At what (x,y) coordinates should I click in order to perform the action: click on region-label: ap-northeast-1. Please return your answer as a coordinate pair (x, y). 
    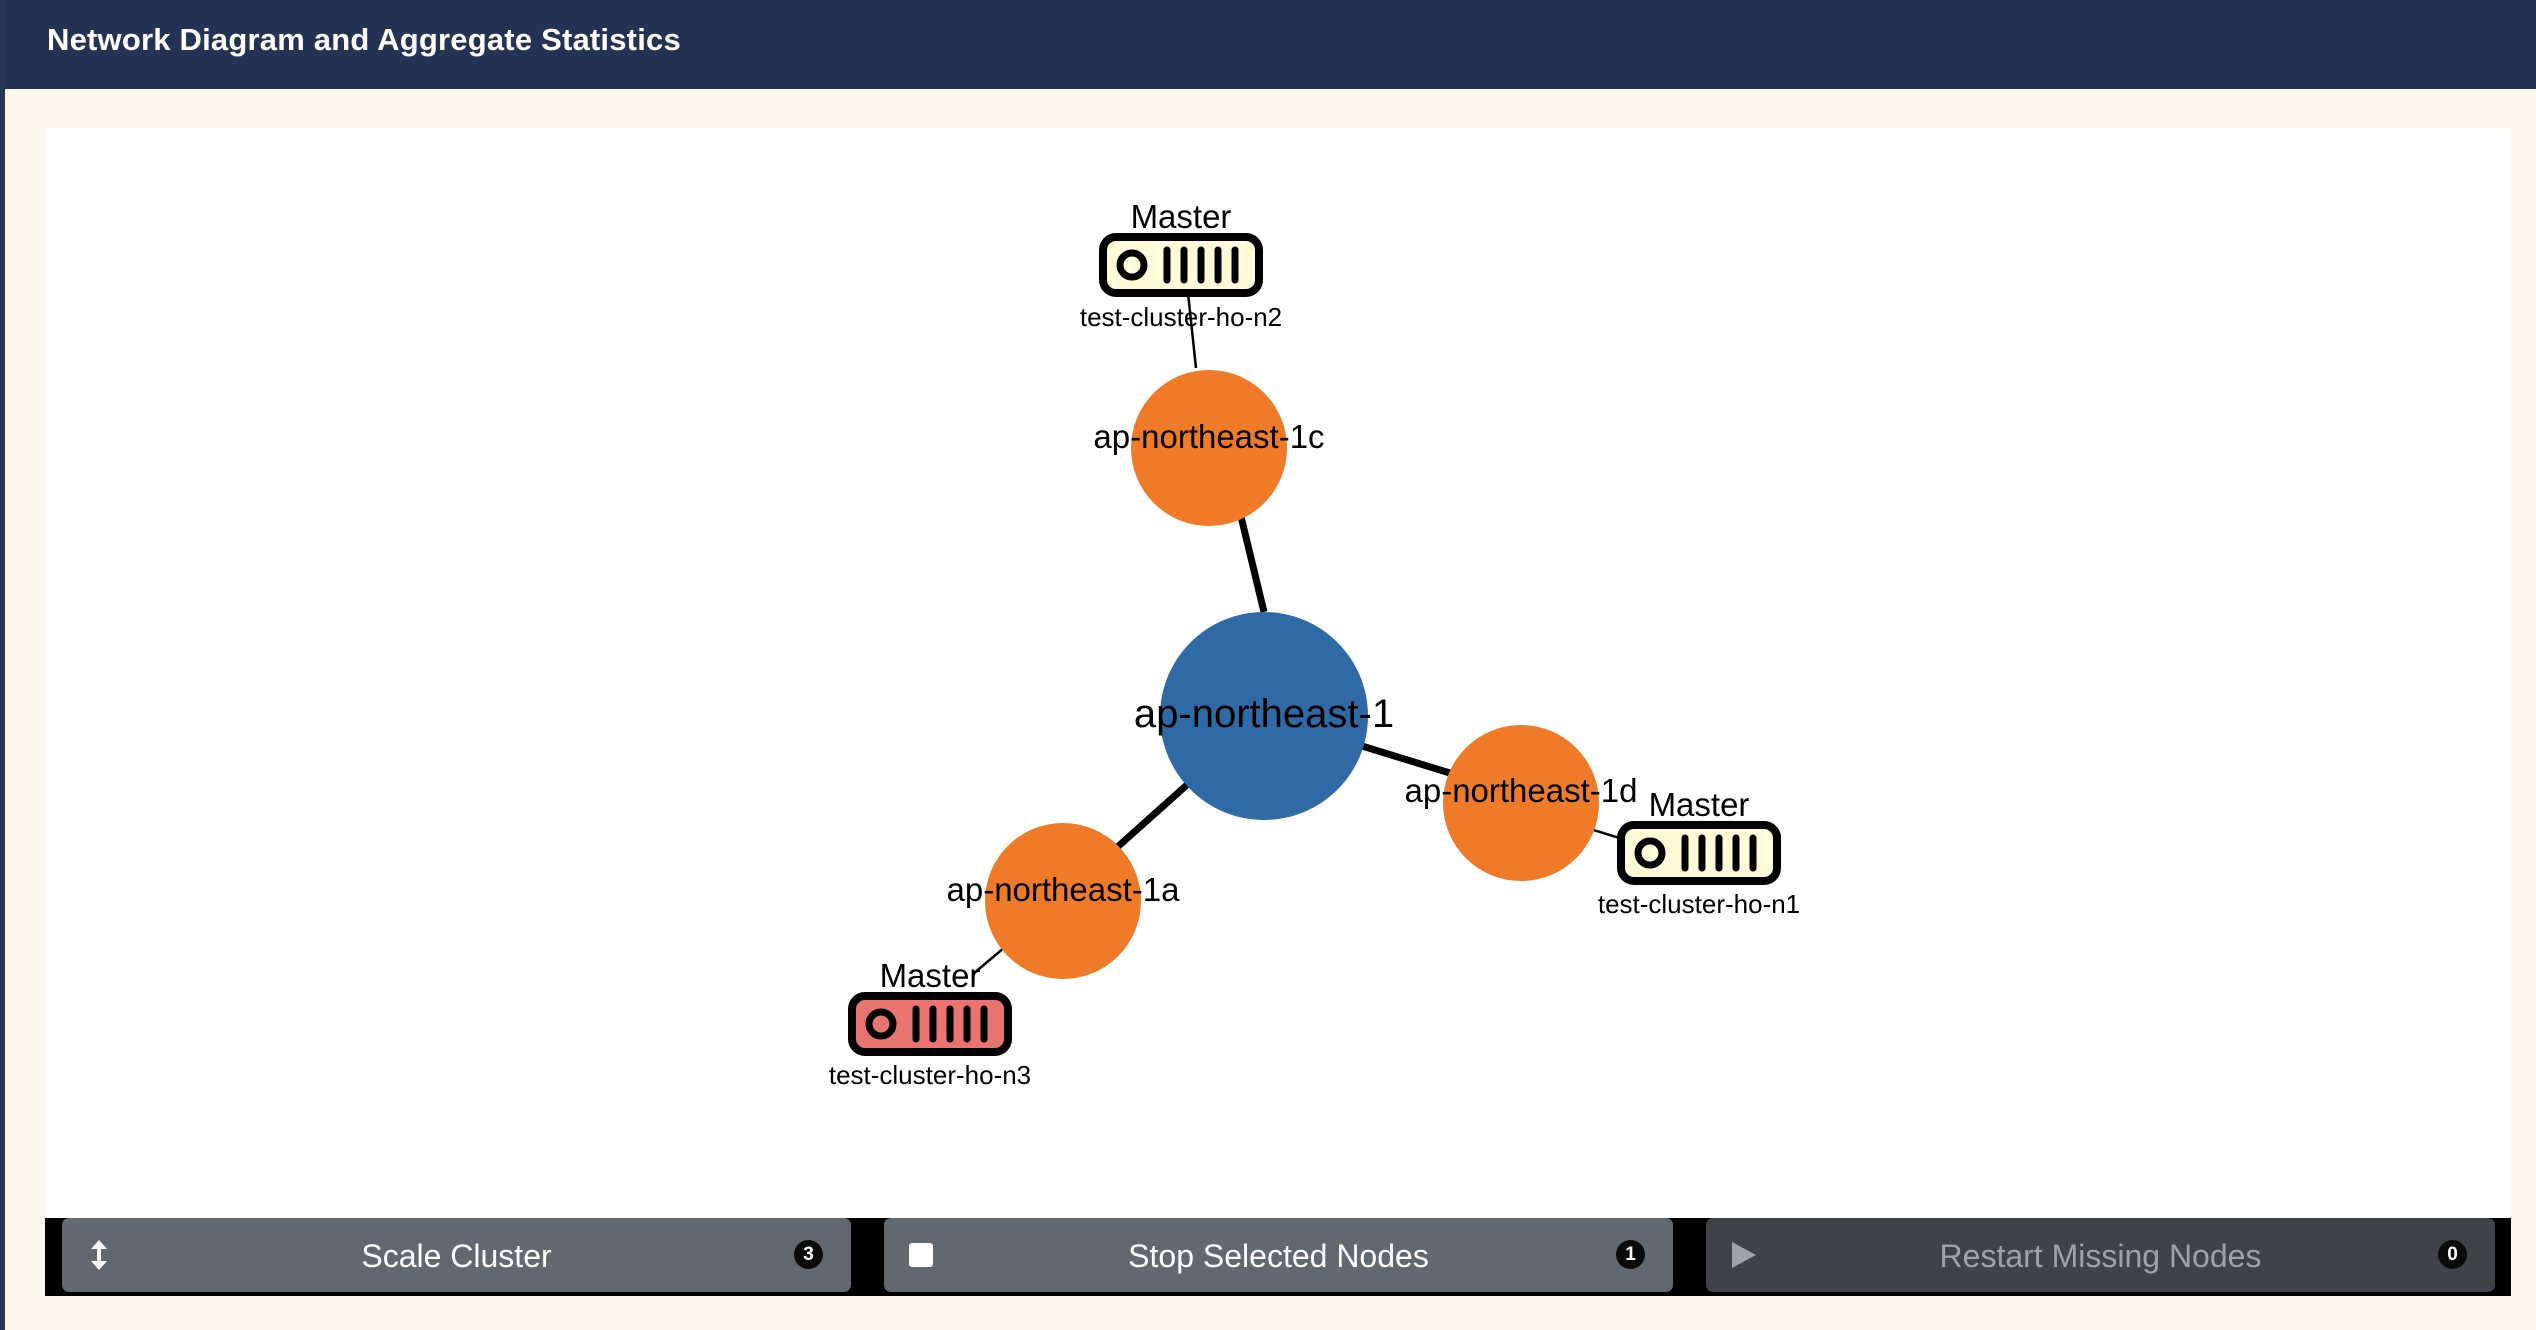
    Looking at the image, I should click on (1264, 714).